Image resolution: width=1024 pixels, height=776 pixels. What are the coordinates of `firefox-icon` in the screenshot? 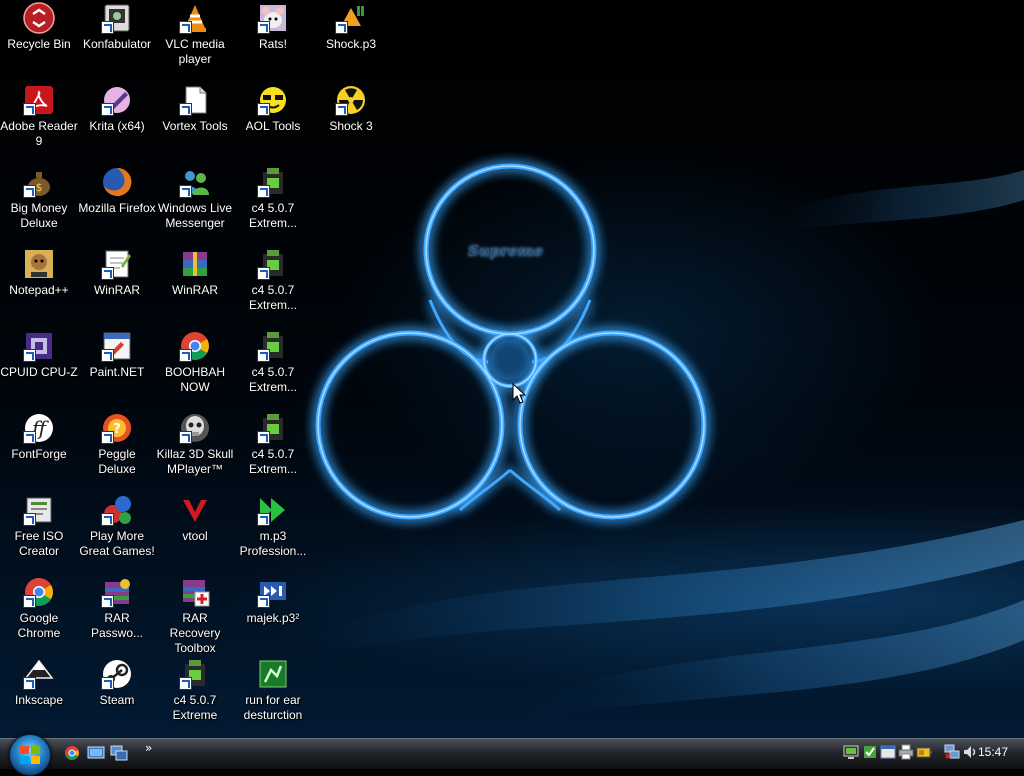 It's located at (117, 182).